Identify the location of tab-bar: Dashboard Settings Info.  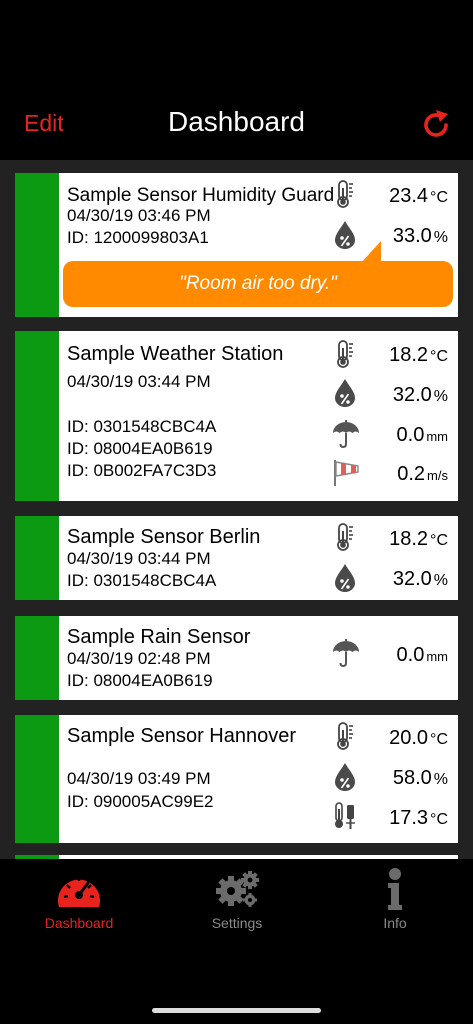
(236, 895).